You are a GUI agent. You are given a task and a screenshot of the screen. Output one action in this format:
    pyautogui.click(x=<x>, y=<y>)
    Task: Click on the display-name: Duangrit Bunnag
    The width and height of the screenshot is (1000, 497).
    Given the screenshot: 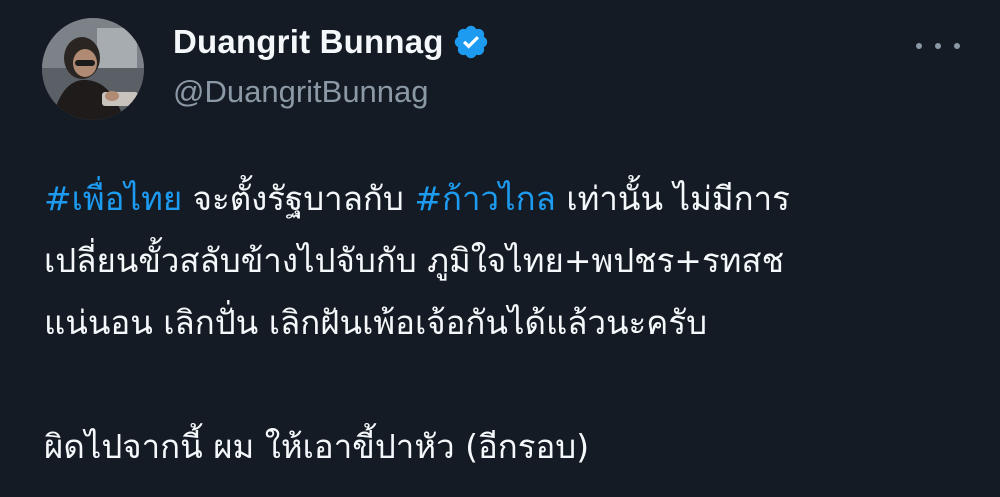 What is the action you would take?
    pyautogui.click(x=308, y=42)
    